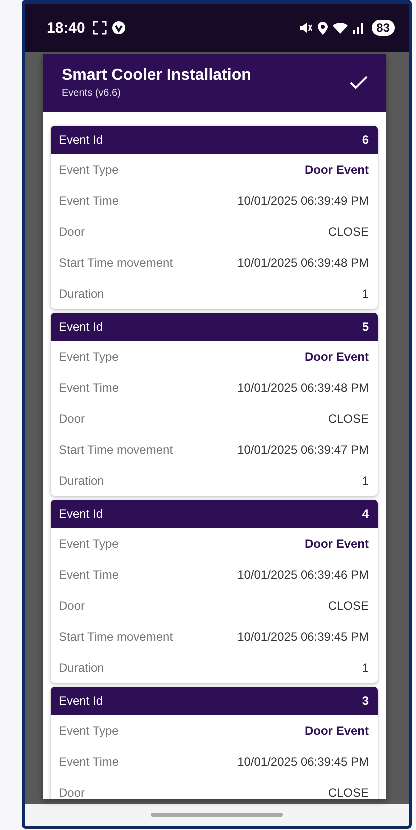 The height and width of the screenshot is (830, 416). What do you see at coordinates (323, 28) in the screenshot?
I see `location-icon` at bounding box center [323, 28].